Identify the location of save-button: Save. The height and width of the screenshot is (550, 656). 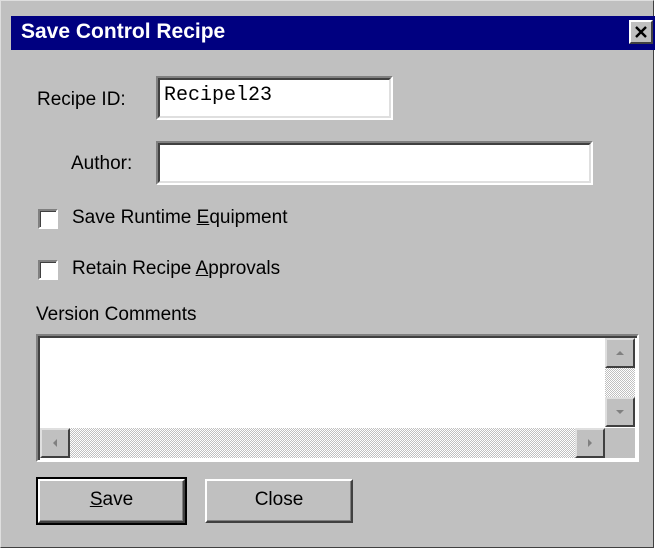
(111, 501).